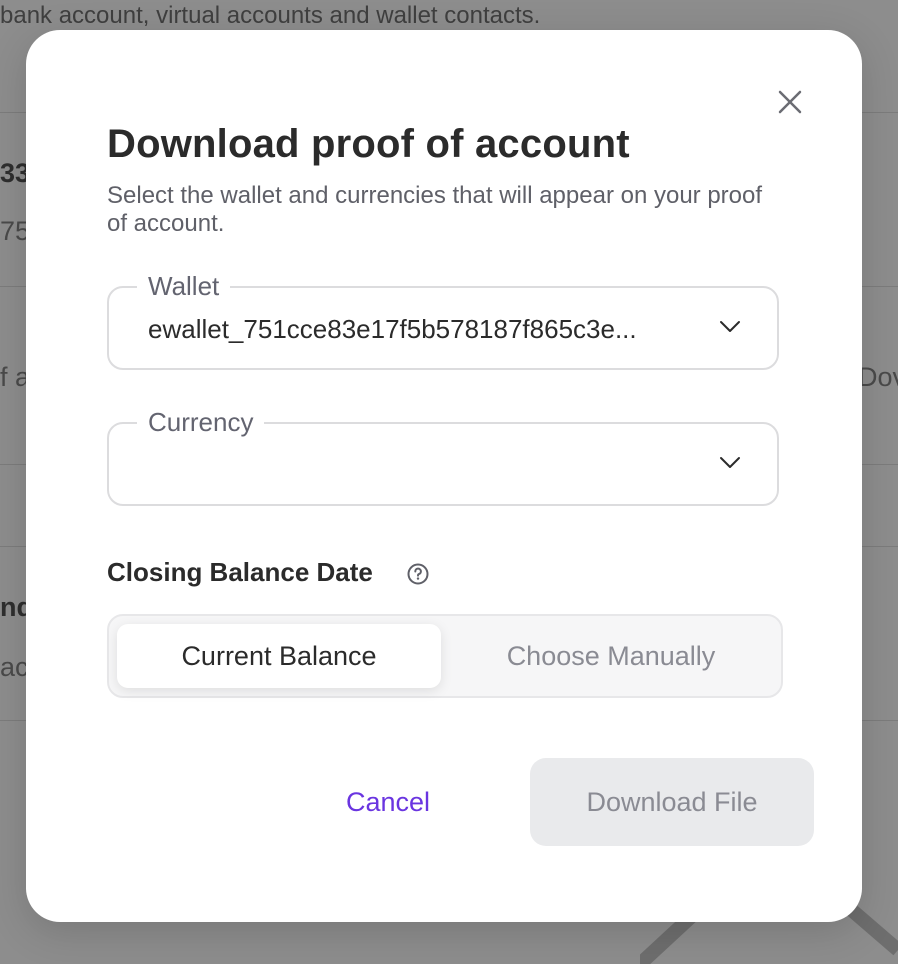  What do you see at coordinates (611, 656) in the screenshot?
I see `choose-manually-option: Choose Manually` at bounding box center [611, 656].